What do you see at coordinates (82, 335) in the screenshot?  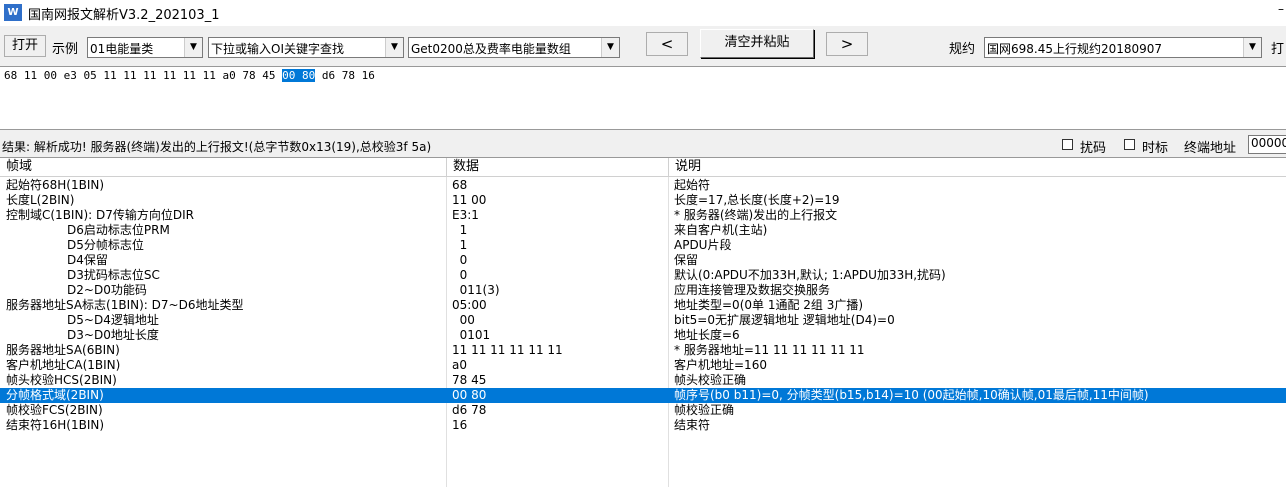 I see `row-field: D3~D0地址长度` at bounding box center [82, 335].